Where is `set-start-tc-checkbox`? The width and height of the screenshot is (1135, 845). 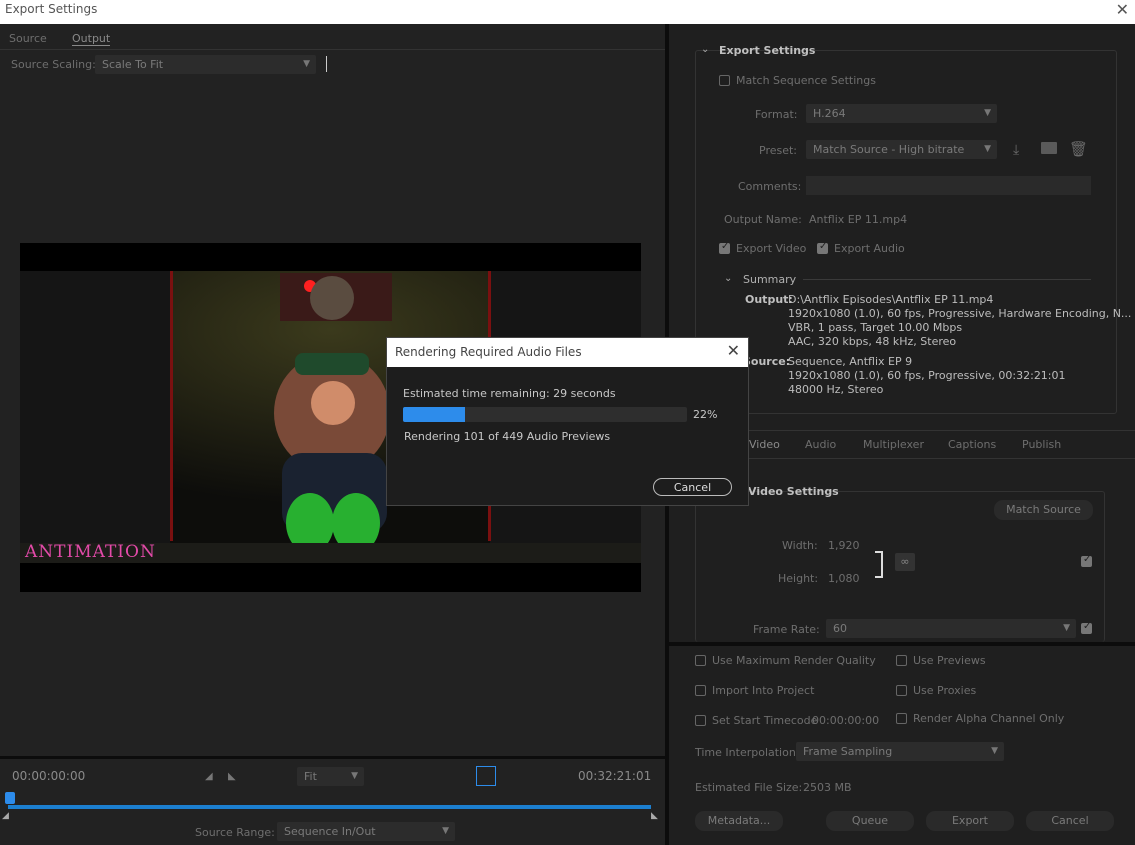 set-start-tc-checkbox is located at coordinates (700, 720).